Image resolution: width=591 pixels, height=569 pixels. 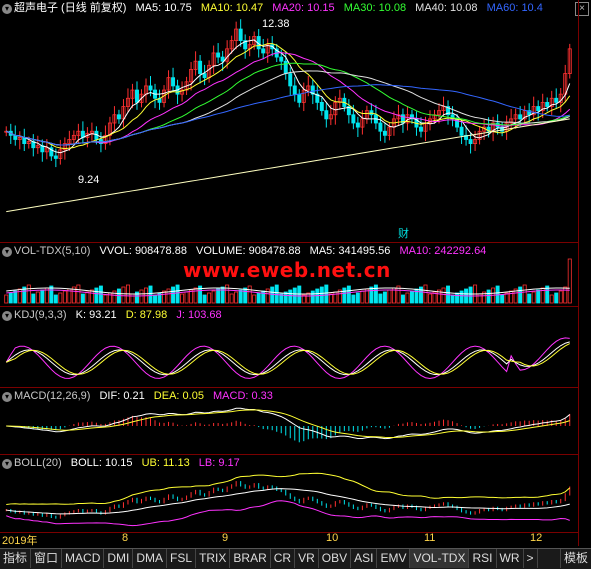 I want to click on tab-scroll-right: >, so click(x=531, y=558).